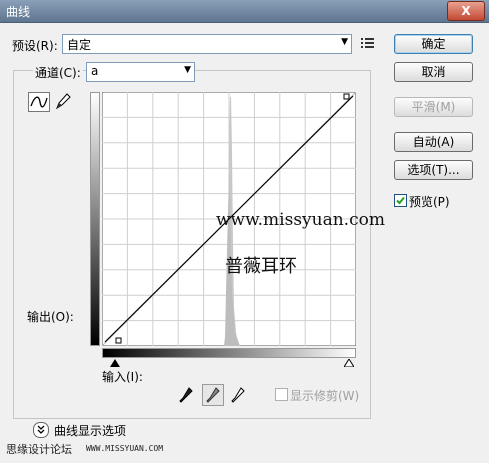 This screenshot has height=463, width=489. I want to click on ok-button: 确定, so click(433, 44).